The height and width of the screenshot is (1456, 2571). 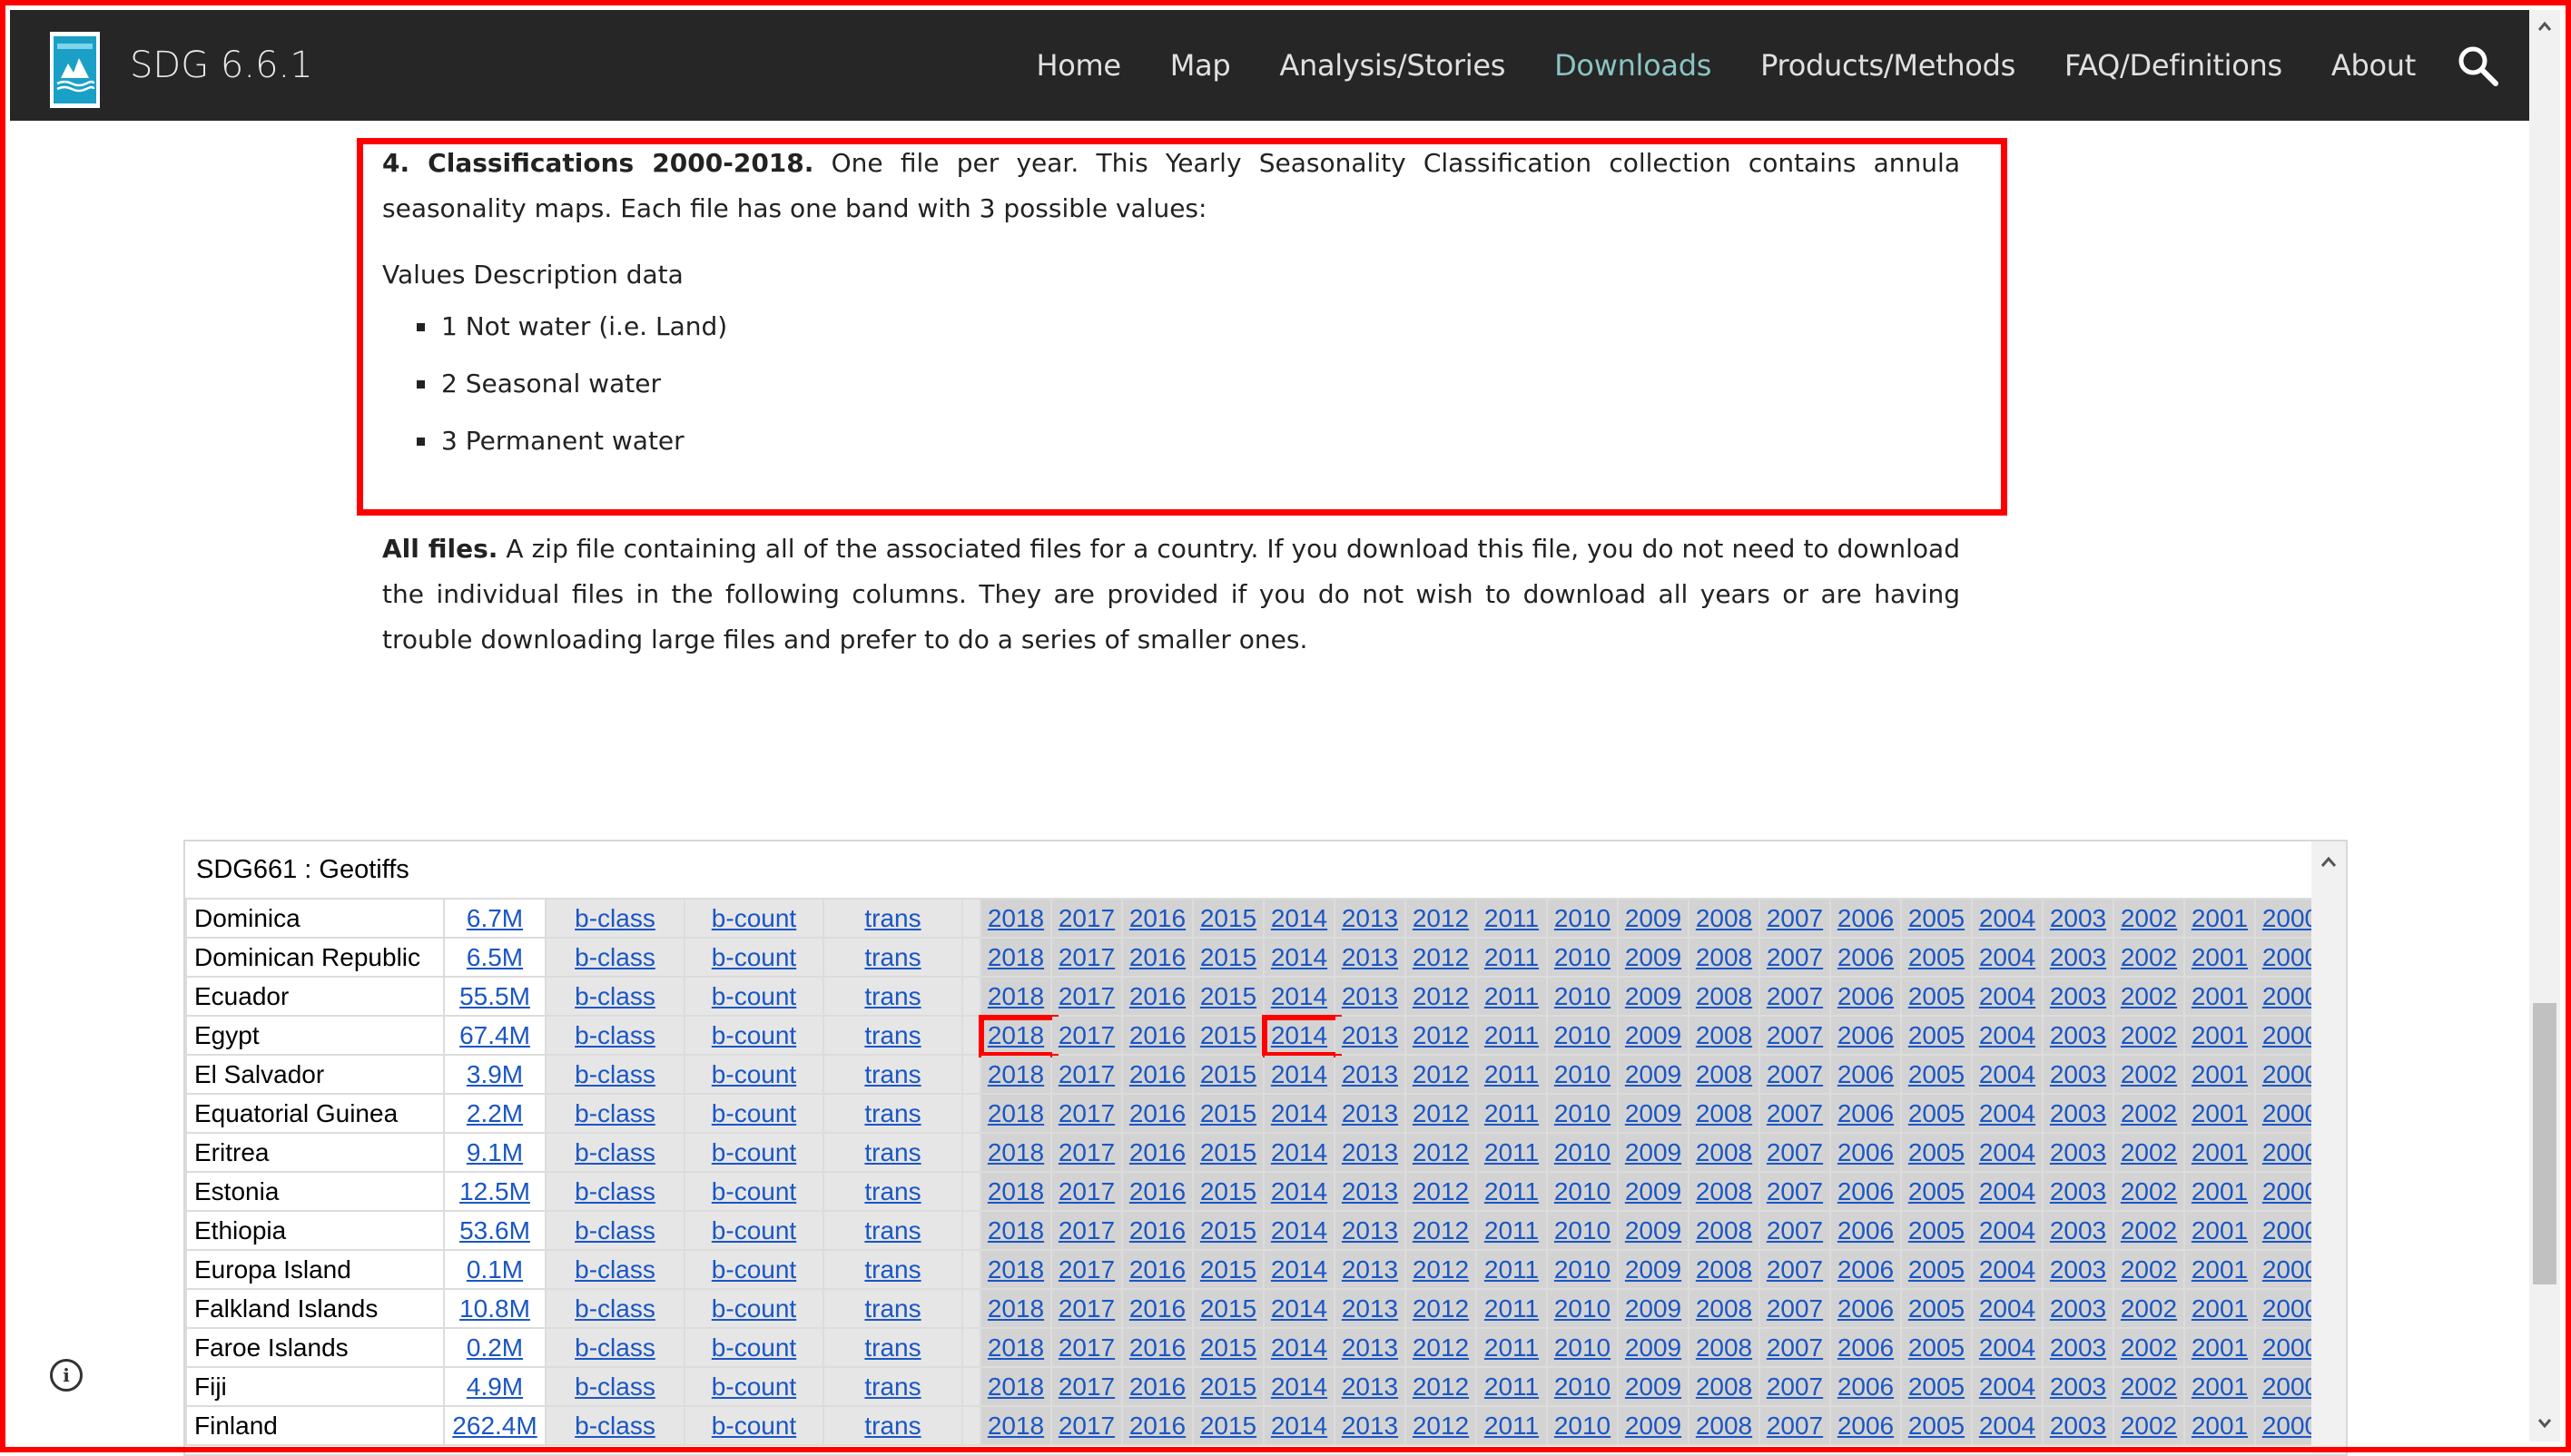 What do you see at coordinates (494, 1230) in the screenshot?
I see `all-files-link: 53.6M` at bounding box center [494, 1230].